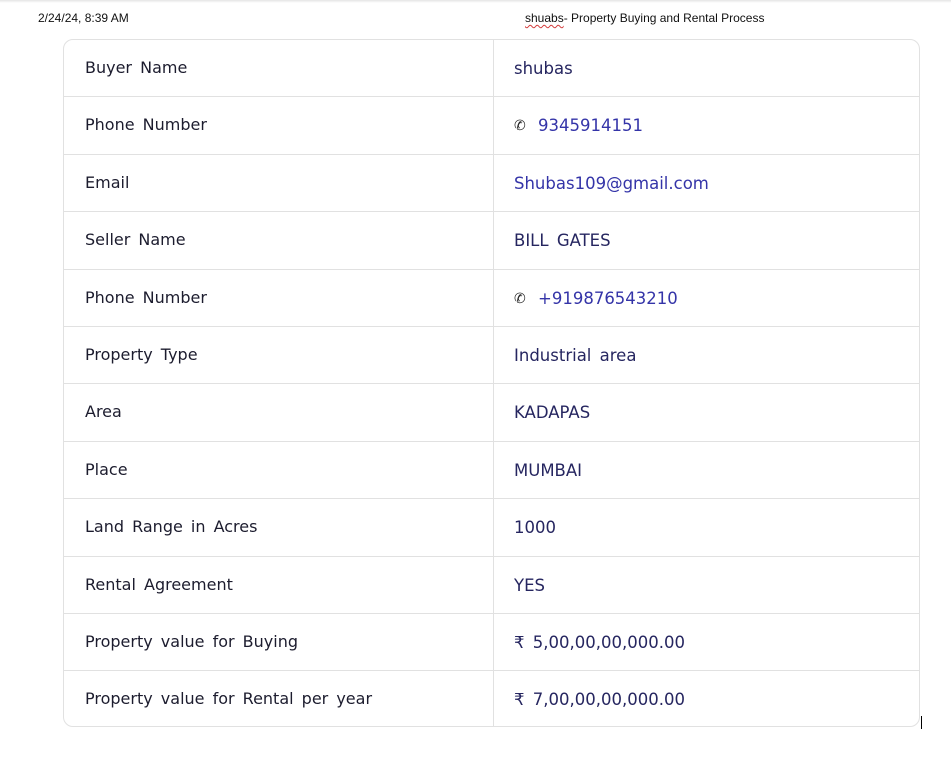 The height and width of the screenshot is (760, 951). I want to click on field-label: Email, so click(279, 183).